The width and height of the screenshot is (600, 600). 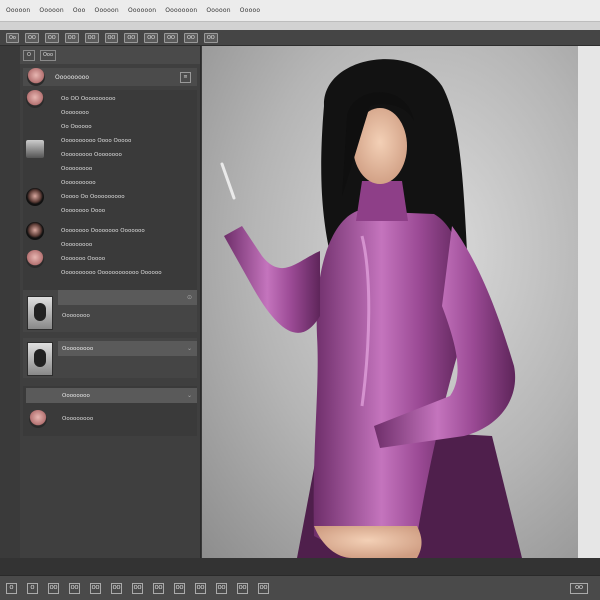 I want to click on menu-item: Ooooo, so click(x=250, y=10).